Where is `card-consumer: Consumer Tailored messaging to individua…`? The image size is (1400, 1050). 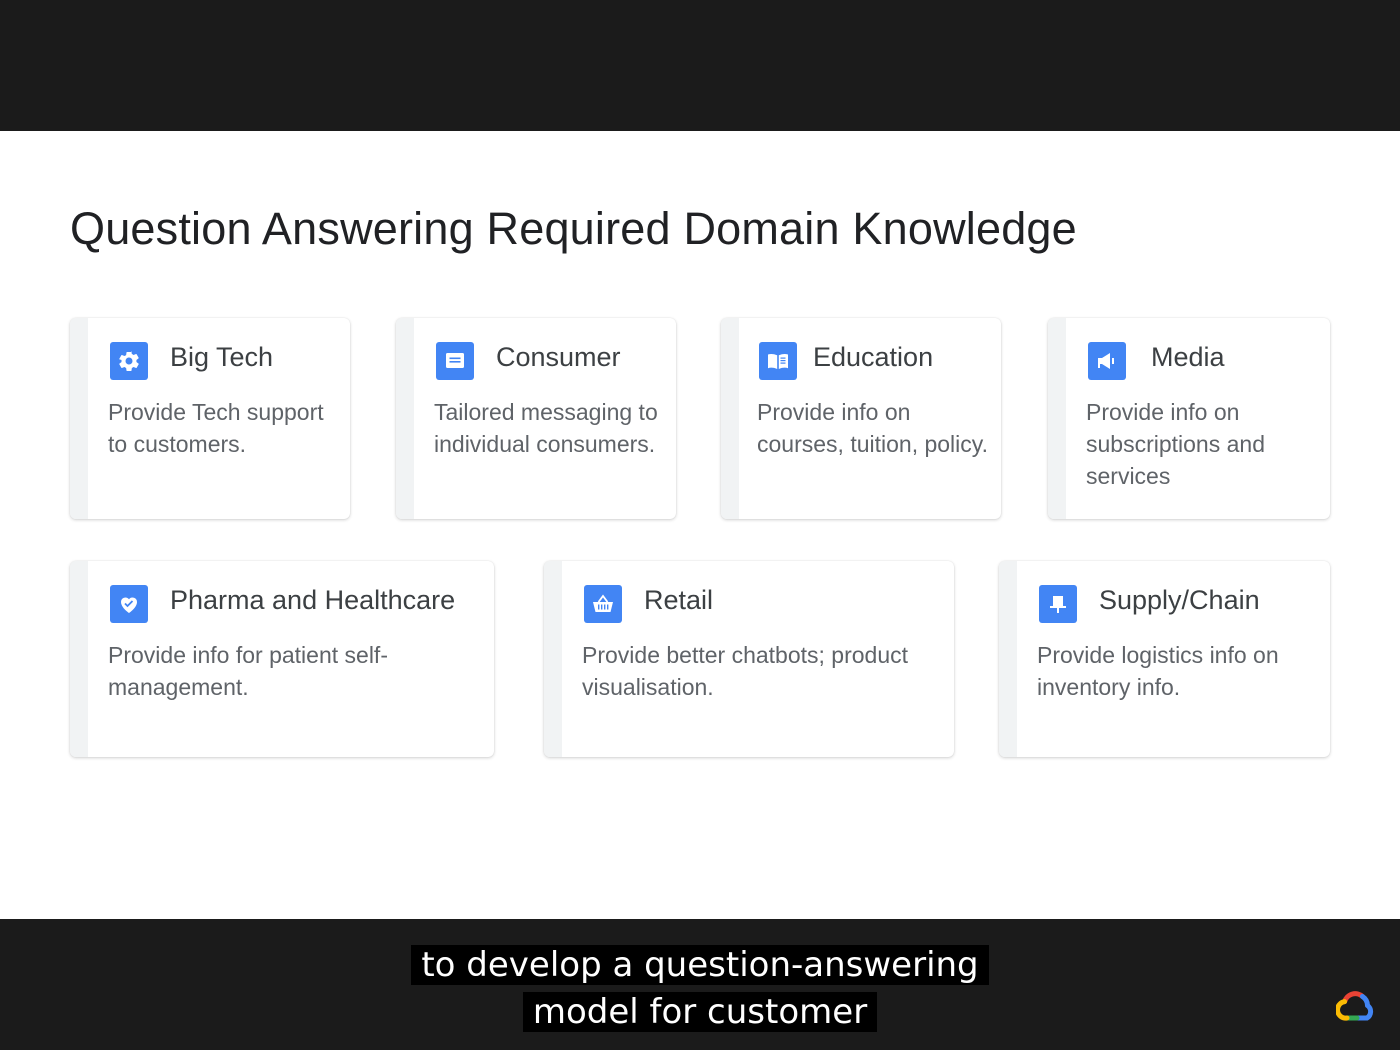
card-consumer: Consumer Tailored messaging to individua… is located at coordinates (536, 418).